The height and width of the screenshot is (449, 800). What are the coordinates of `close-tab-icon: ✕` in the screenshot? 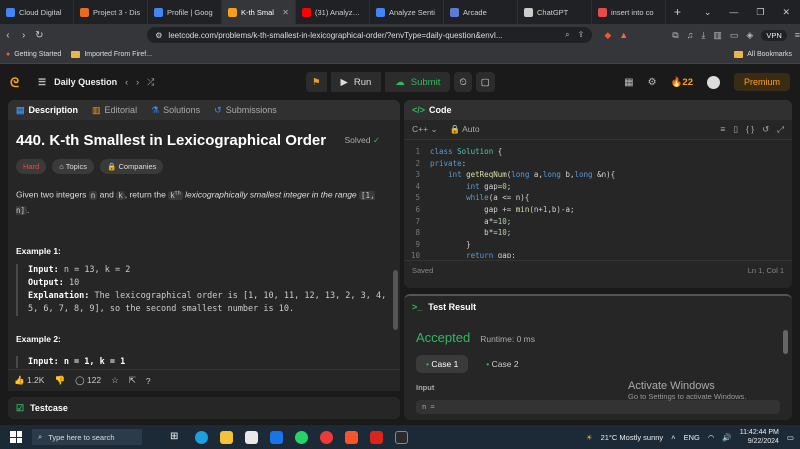 It's located at (285, 12).